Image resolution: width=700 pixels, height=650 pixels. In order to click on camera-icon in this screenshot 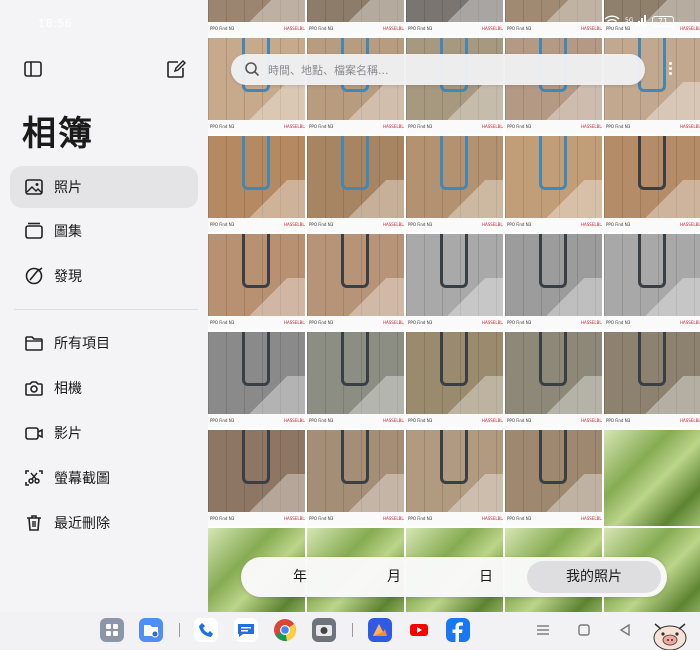, I will do `click(34, 388)`.